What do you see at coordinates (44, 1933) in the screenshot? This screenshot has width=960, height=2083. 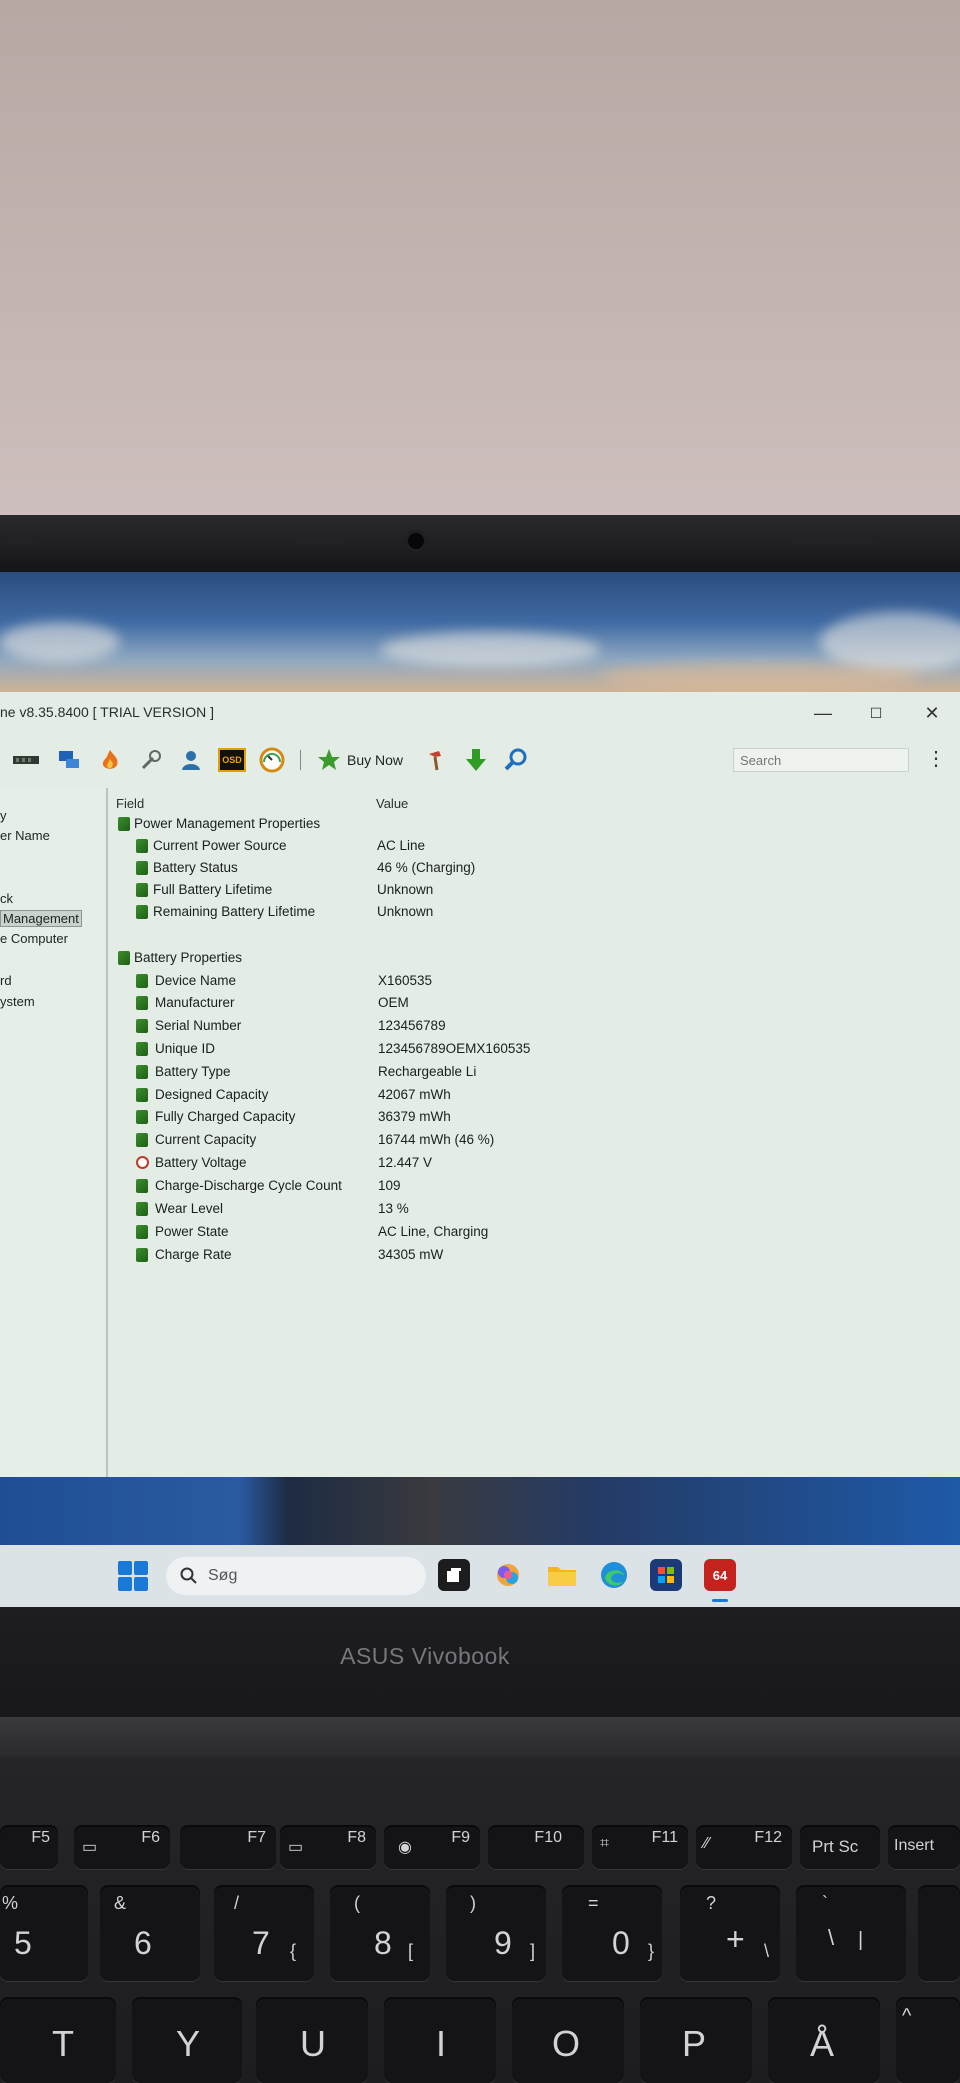 I see `key-5: % 5` at bounding box center [44, 1933].